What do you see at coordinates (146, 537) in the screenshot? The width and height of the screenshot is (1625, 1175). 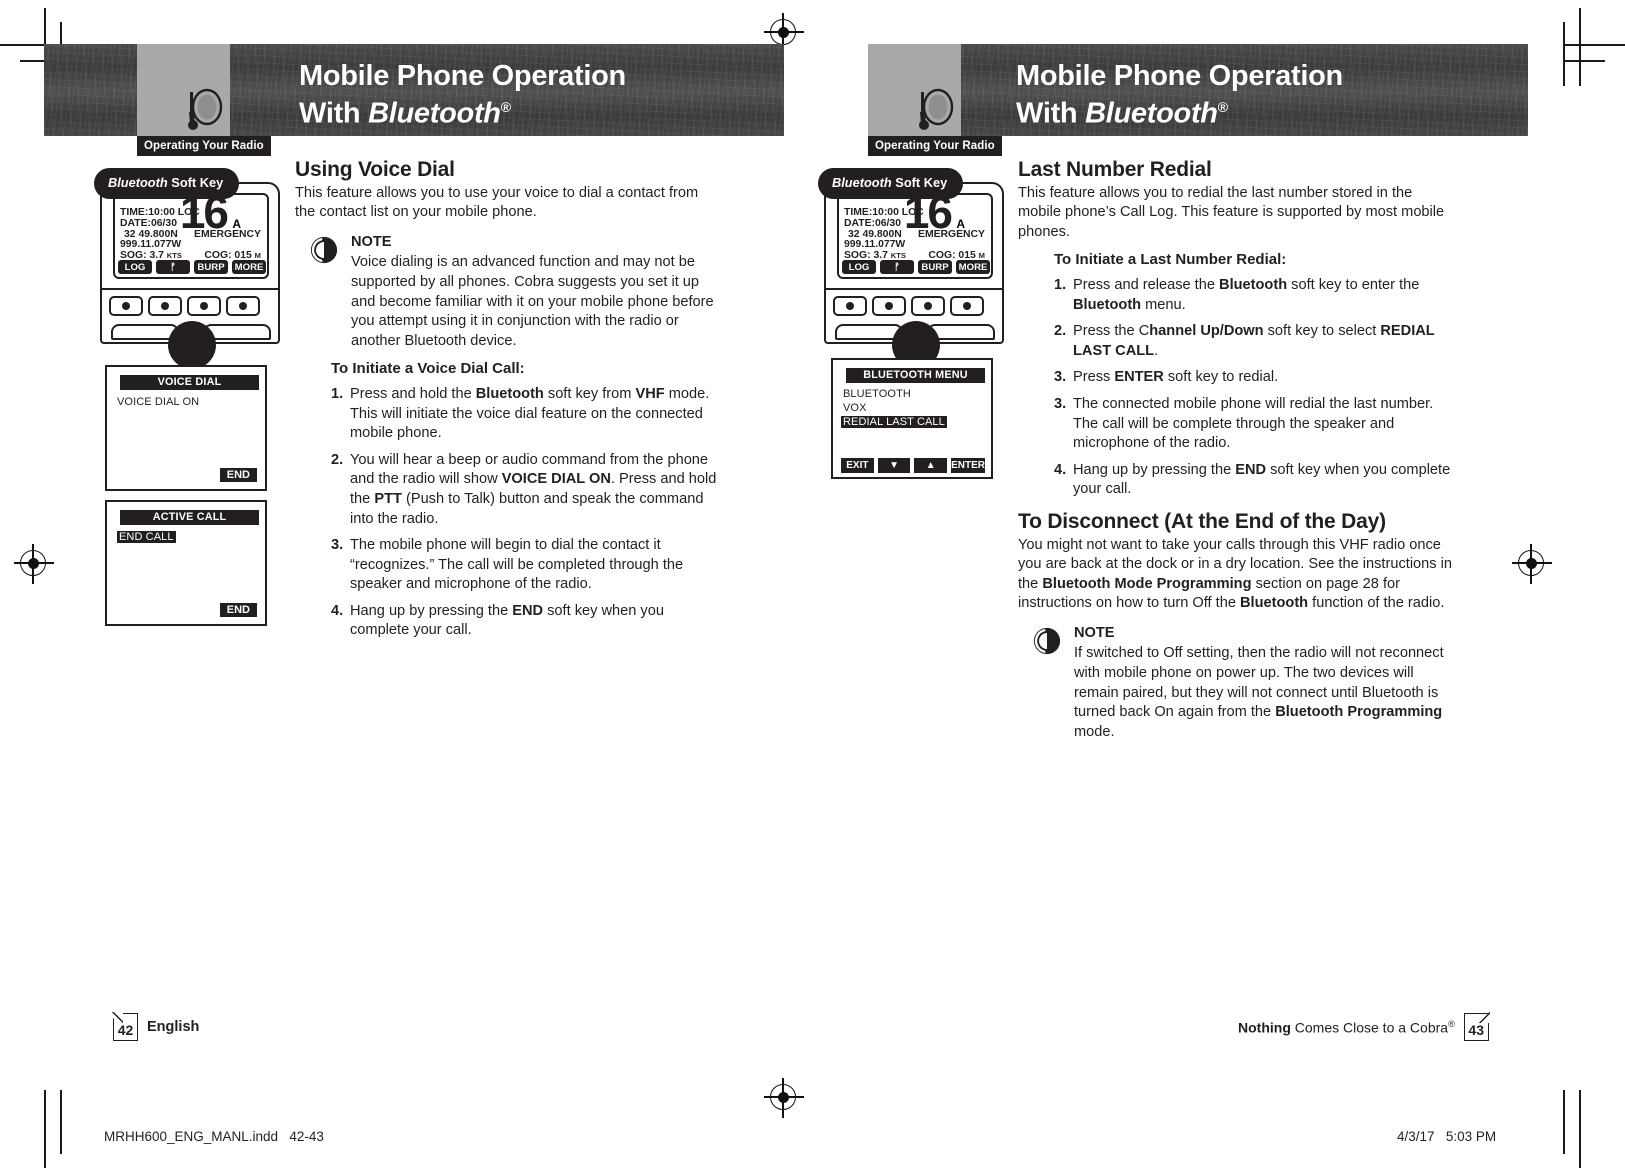 I see `active-call-item: END CALL` at bounding box center [146, 537].